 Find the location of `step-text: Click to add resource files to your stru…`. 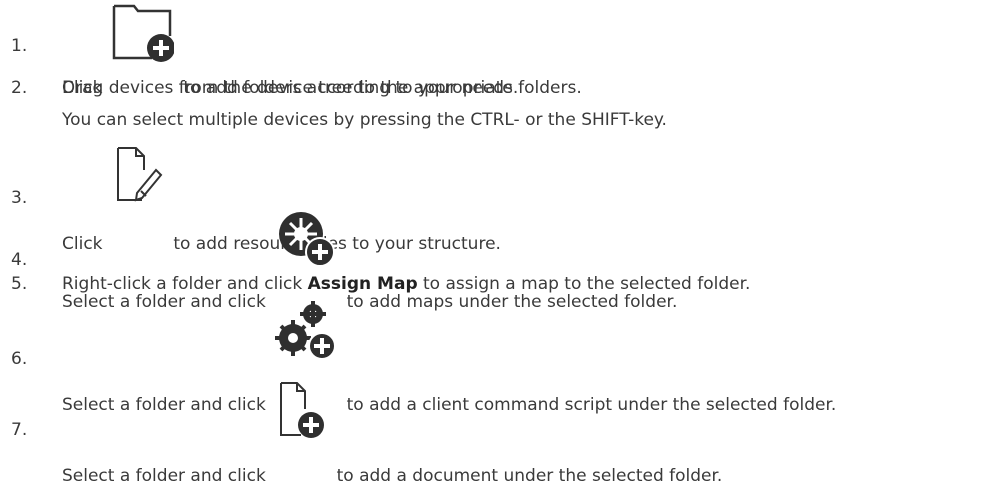

step-text: Click to add resource files to your stru… is located at coordinates (281, 197).